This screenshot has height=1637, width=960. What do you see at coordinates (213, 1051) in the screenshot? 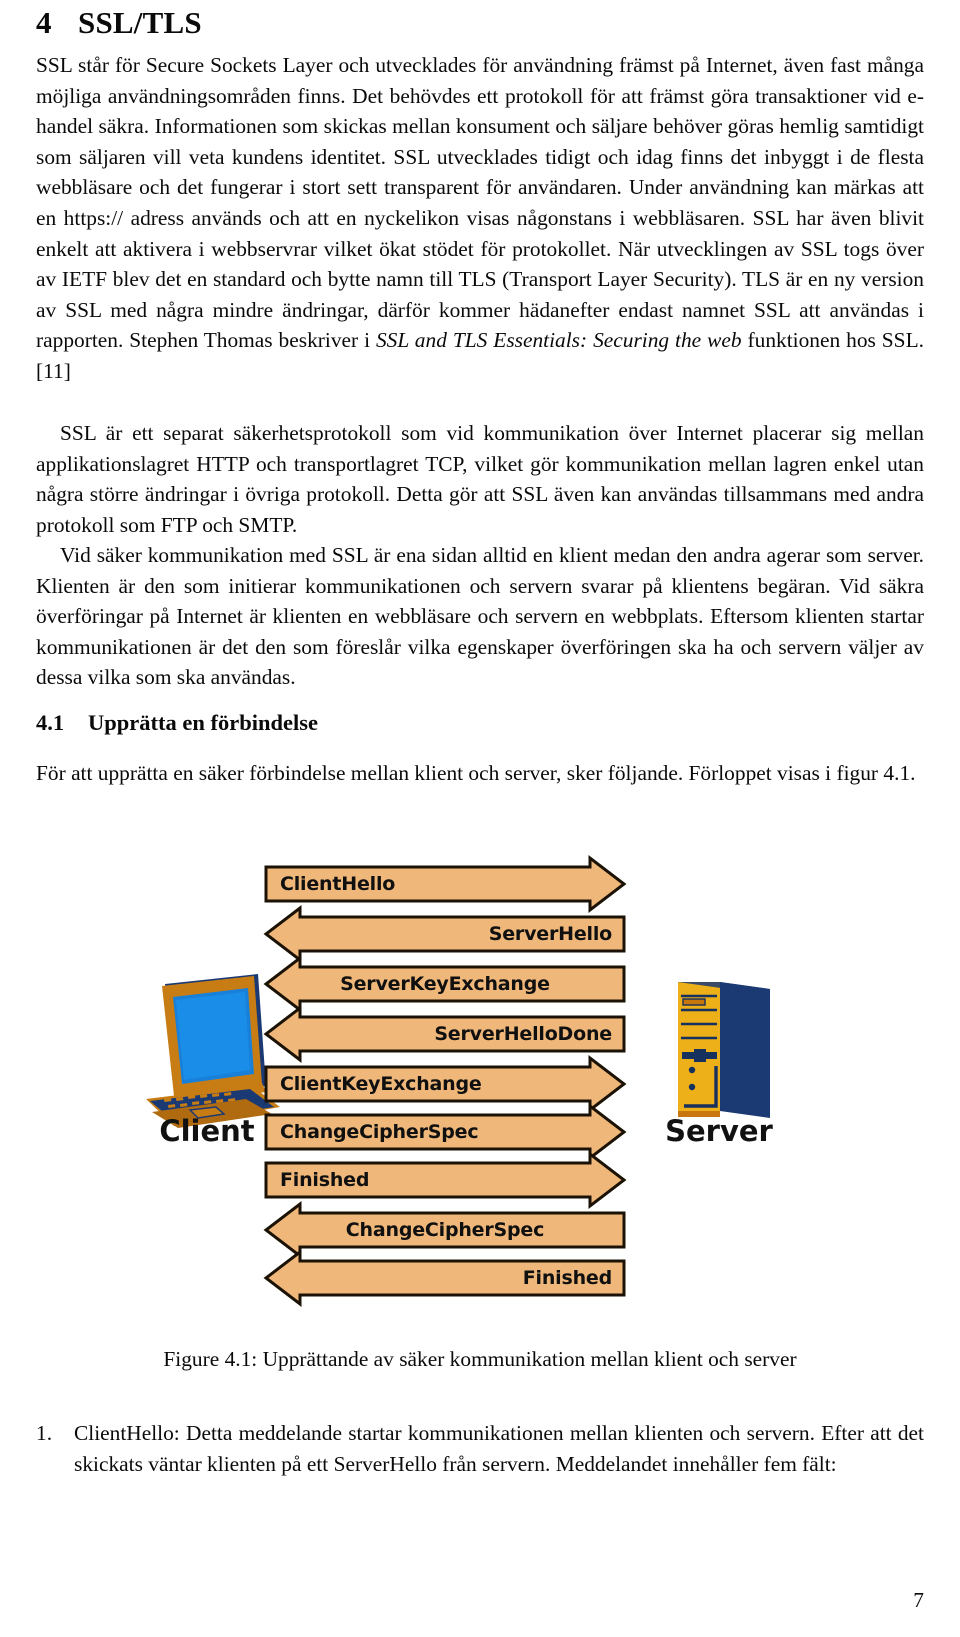
I see `laptop-icon` at bounding box center [213, 1051].